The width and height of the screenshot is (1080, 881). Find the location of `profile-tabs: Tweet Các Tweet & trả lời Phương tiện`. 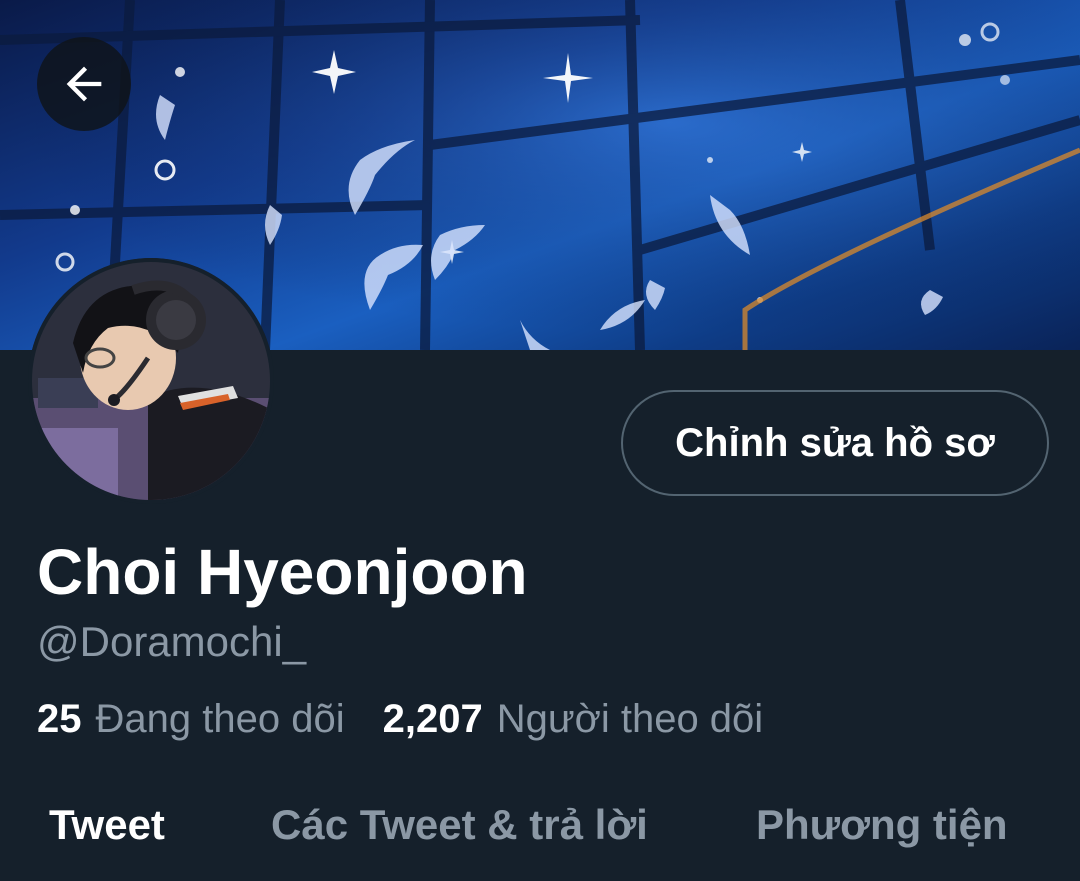

profile-tabs: Tweet Các Tweet & trả lời Phương tiện is located at coordinates (540, 825).